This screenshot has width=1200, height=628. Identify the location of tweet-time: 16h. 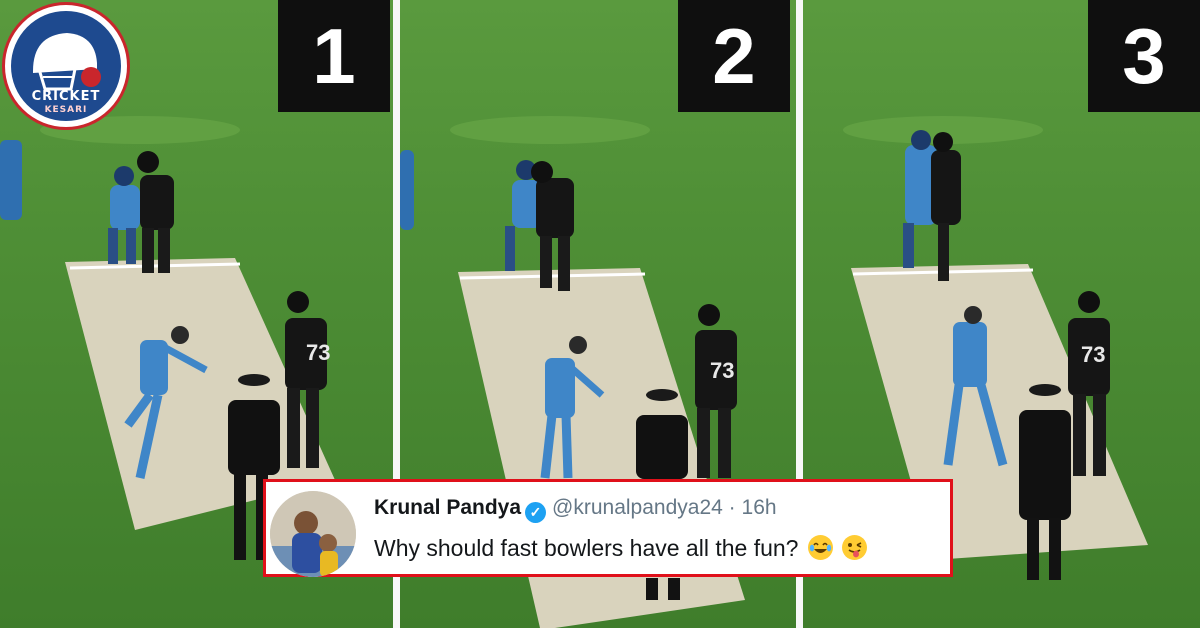
(759, 507).